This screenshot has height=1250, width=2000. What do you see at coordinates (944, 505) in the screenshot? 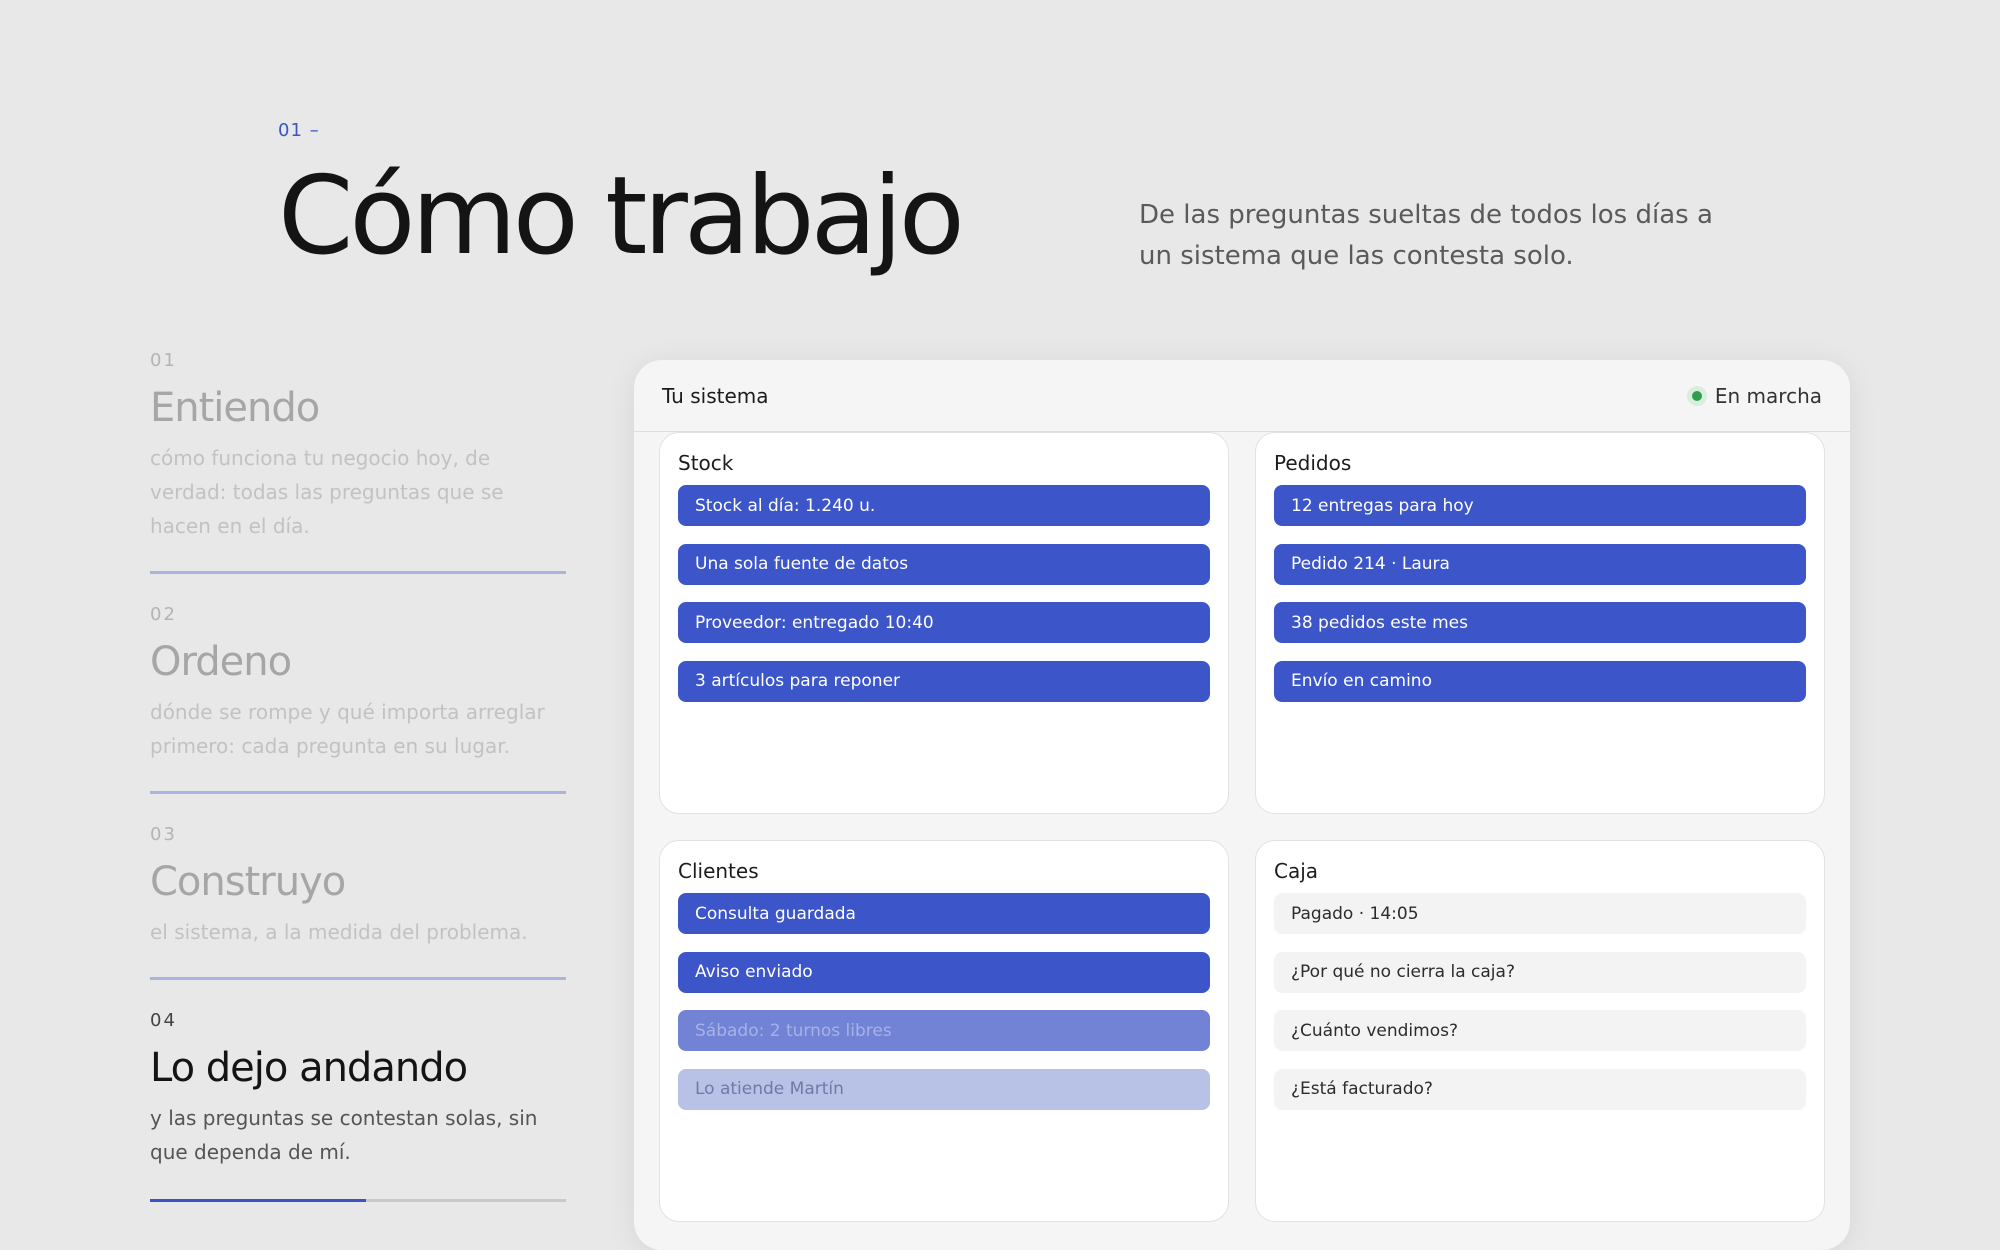
I see `card-item: Stock al día: 1.240 u.` at bounding box center [944, 505].